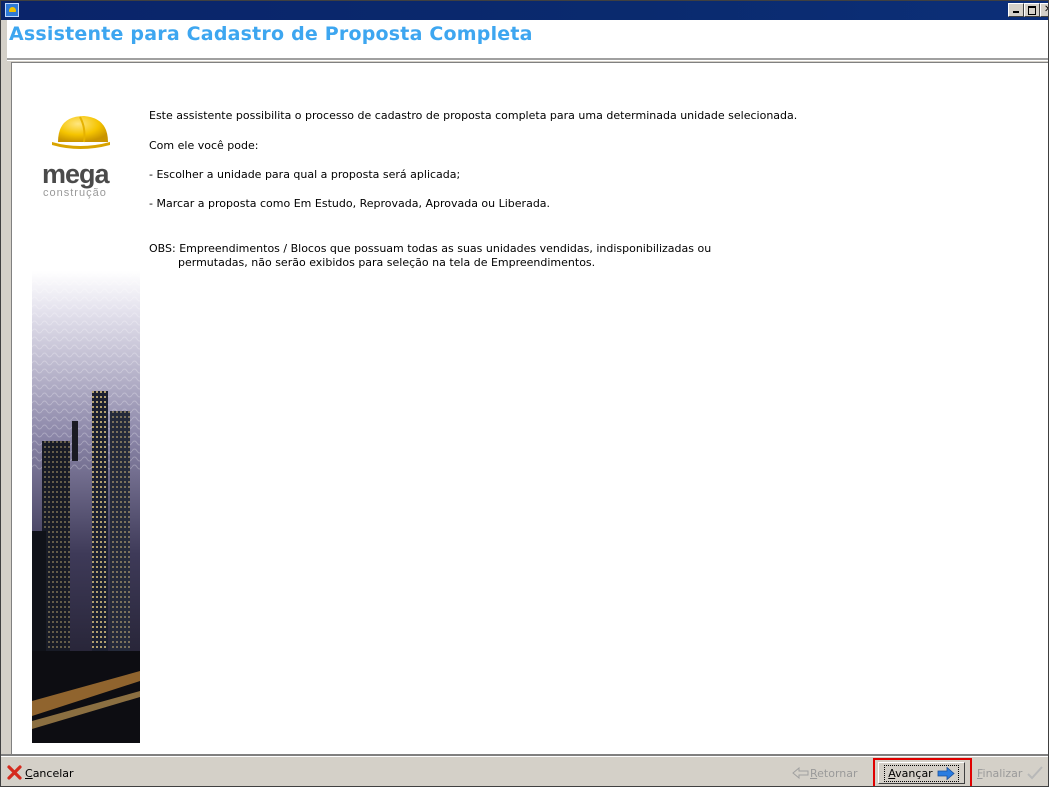 This screenshot has height=787, width=1049. Describe the element at coordinates (800, 773) in the screenshot. I see `arrow-left-icon` at that location.